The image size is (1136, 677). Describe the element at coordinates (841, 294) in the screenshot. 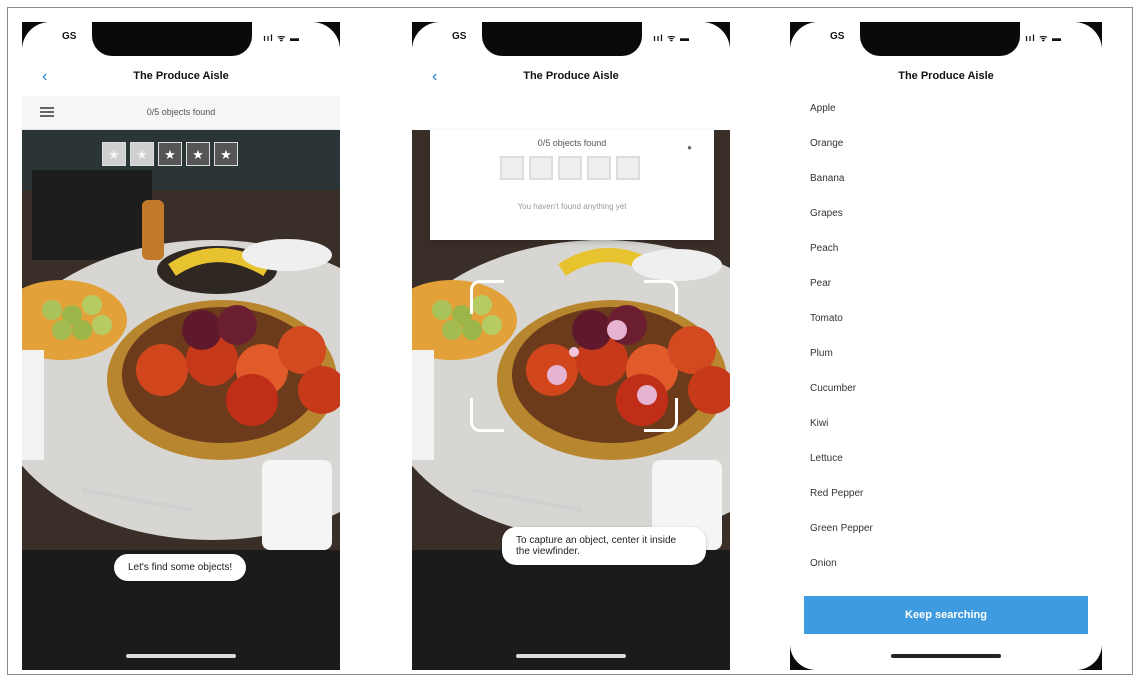

I see `list-item: Pear` at that location.